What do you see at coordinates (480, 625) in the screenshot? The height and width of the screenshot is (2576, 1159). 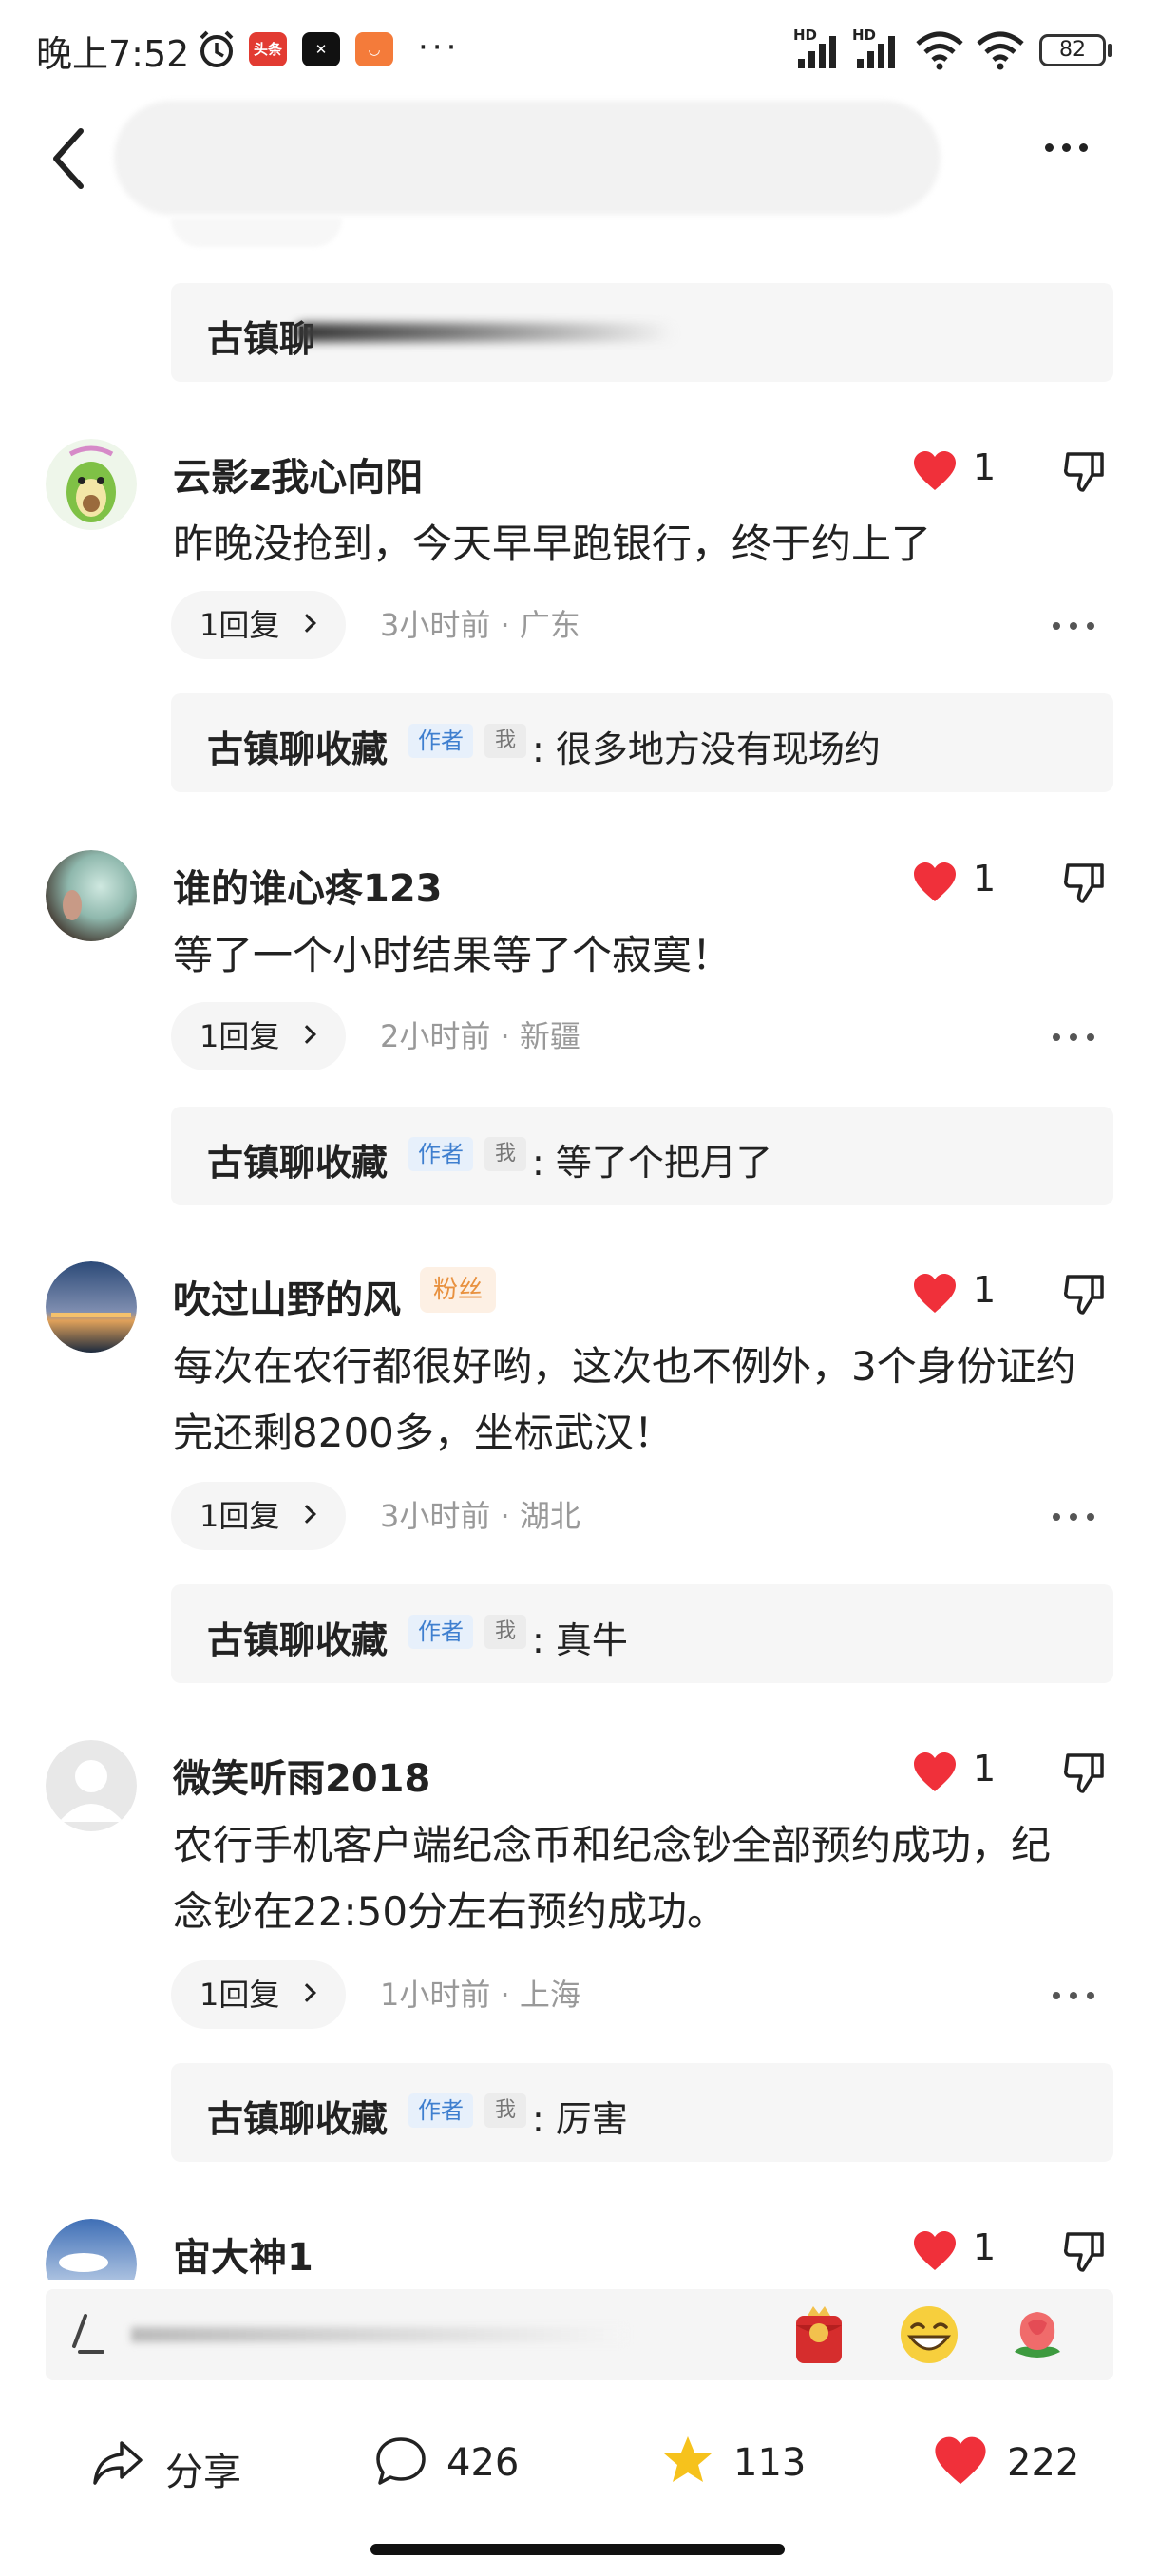 I see `comment-meta: 3小时前 · 广东` at bounding box center [480, 625].